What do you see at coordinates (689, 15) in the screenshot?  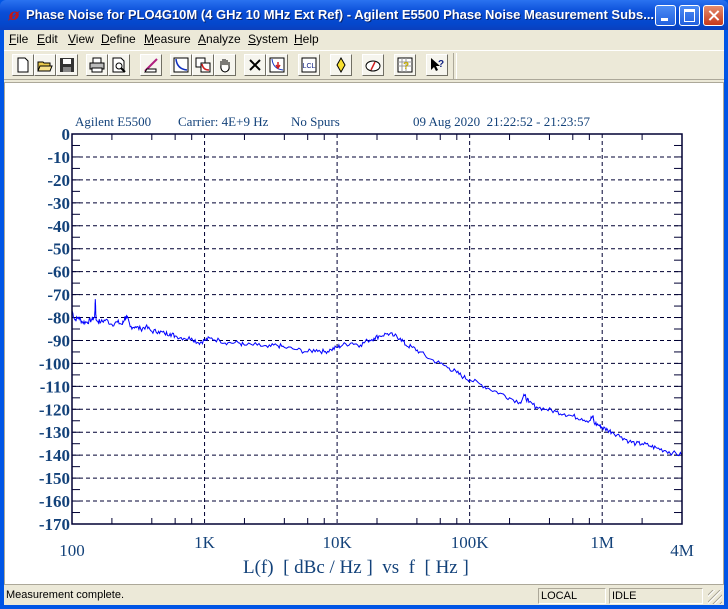 I see `maximize-button` at bounding box center [689, 15].